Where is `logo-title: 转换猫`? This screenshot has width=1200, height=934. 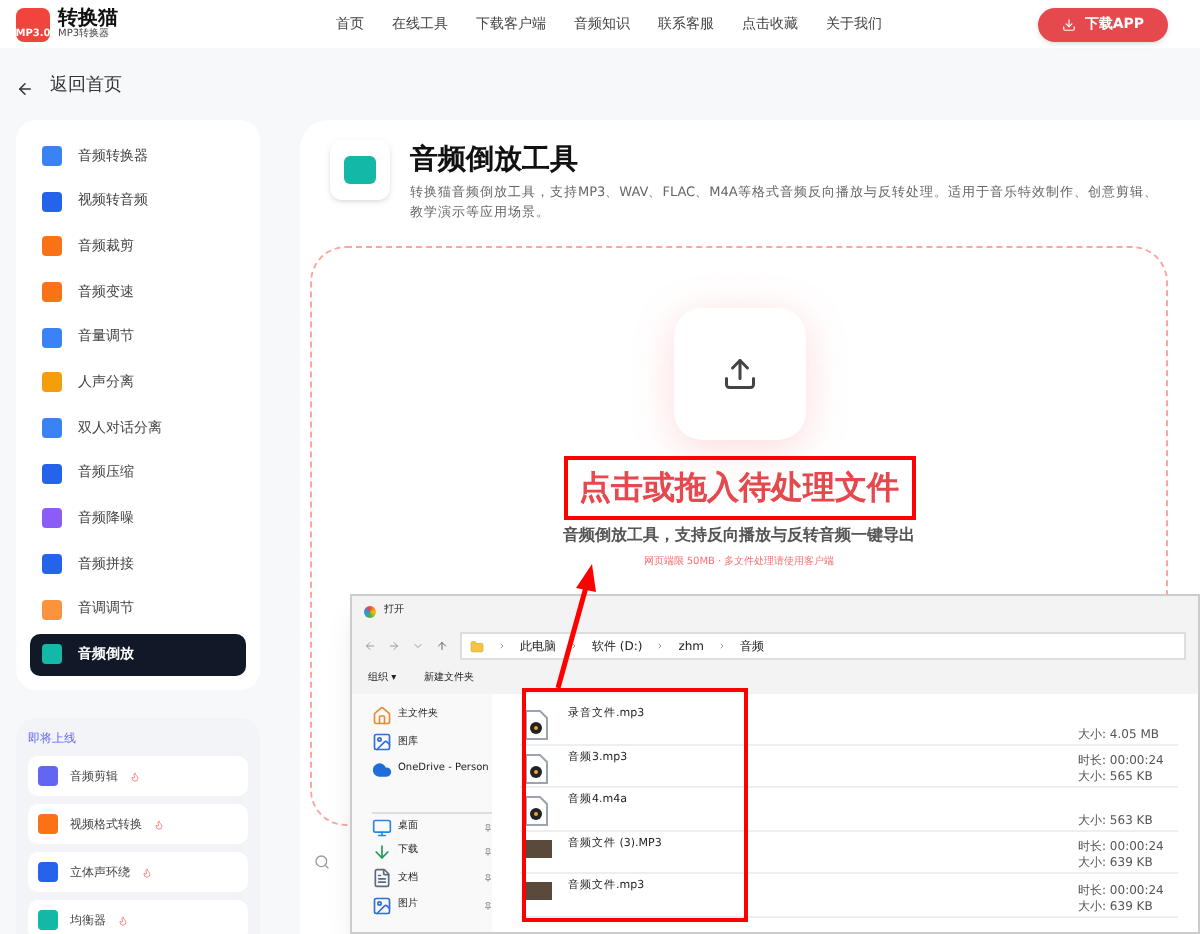
logo-title: 转换猫 is located at coordinates (88, 19).